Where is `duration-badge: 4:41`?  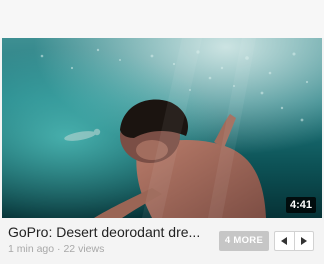 duration-badge: 4:41 is located at coordinates (300, 205).